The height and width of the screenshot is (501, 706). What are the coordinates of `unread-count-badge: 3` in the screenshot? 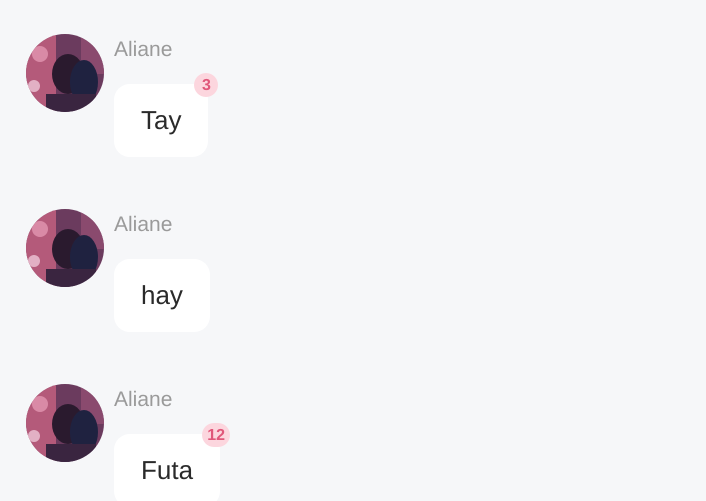 It's located at (206, 85).